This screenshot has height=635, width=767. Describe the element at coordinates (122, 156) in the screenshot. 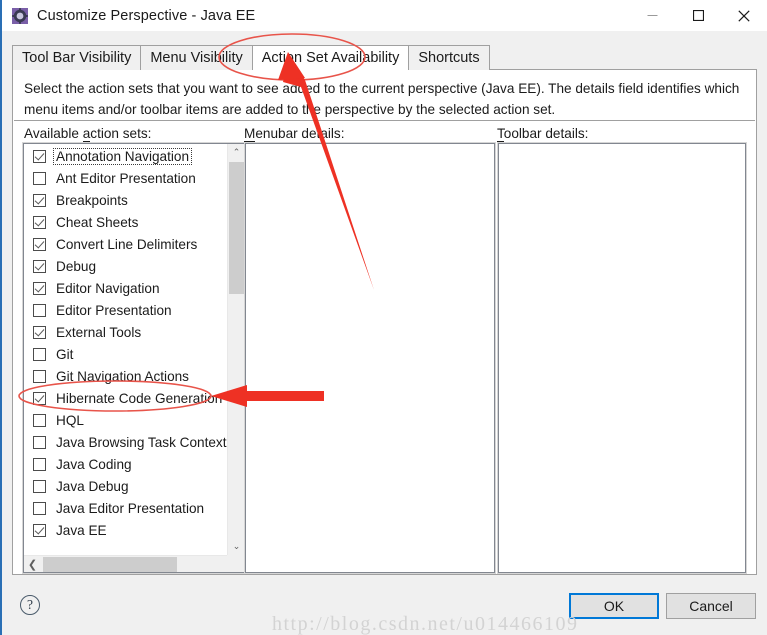

I see `action-set-label: Annotation Navigation` at that location.